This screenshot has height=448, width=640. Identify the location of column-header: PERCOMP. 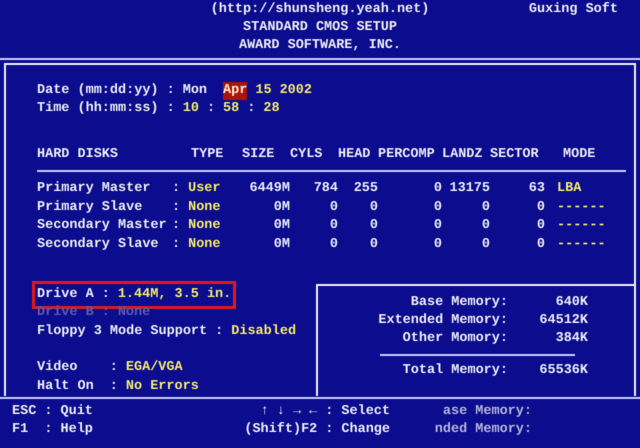
(406, 154).